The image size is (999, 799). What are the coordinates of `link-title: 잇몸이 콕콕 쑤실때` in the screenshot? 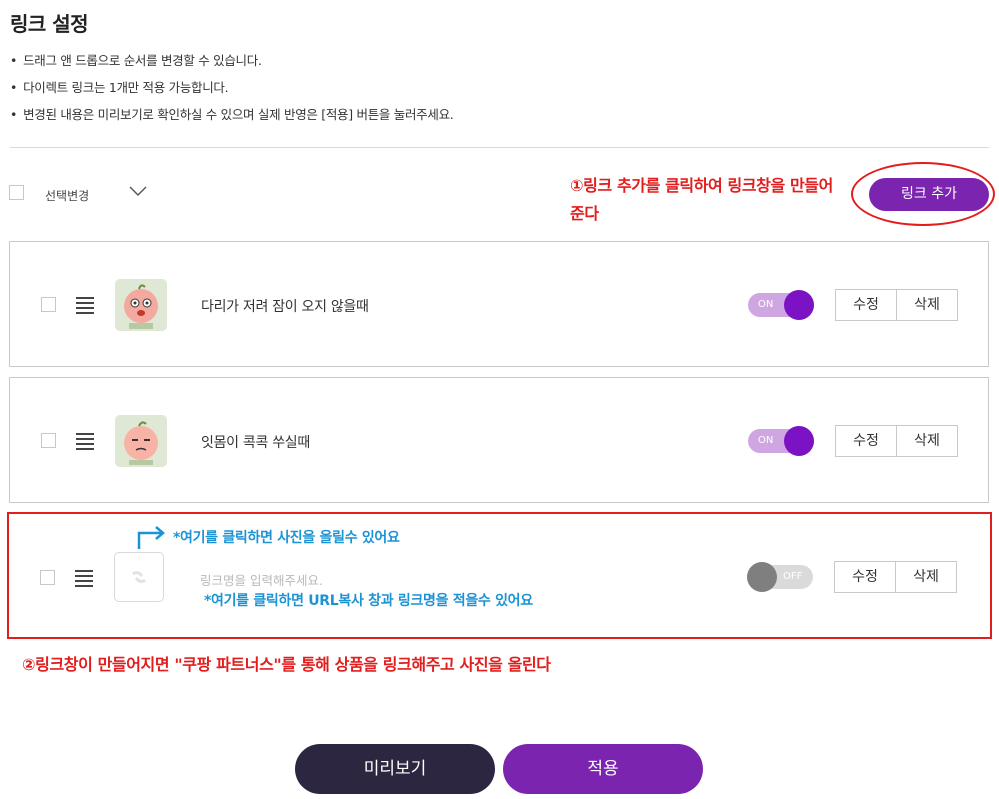 It's located at (255, 442).